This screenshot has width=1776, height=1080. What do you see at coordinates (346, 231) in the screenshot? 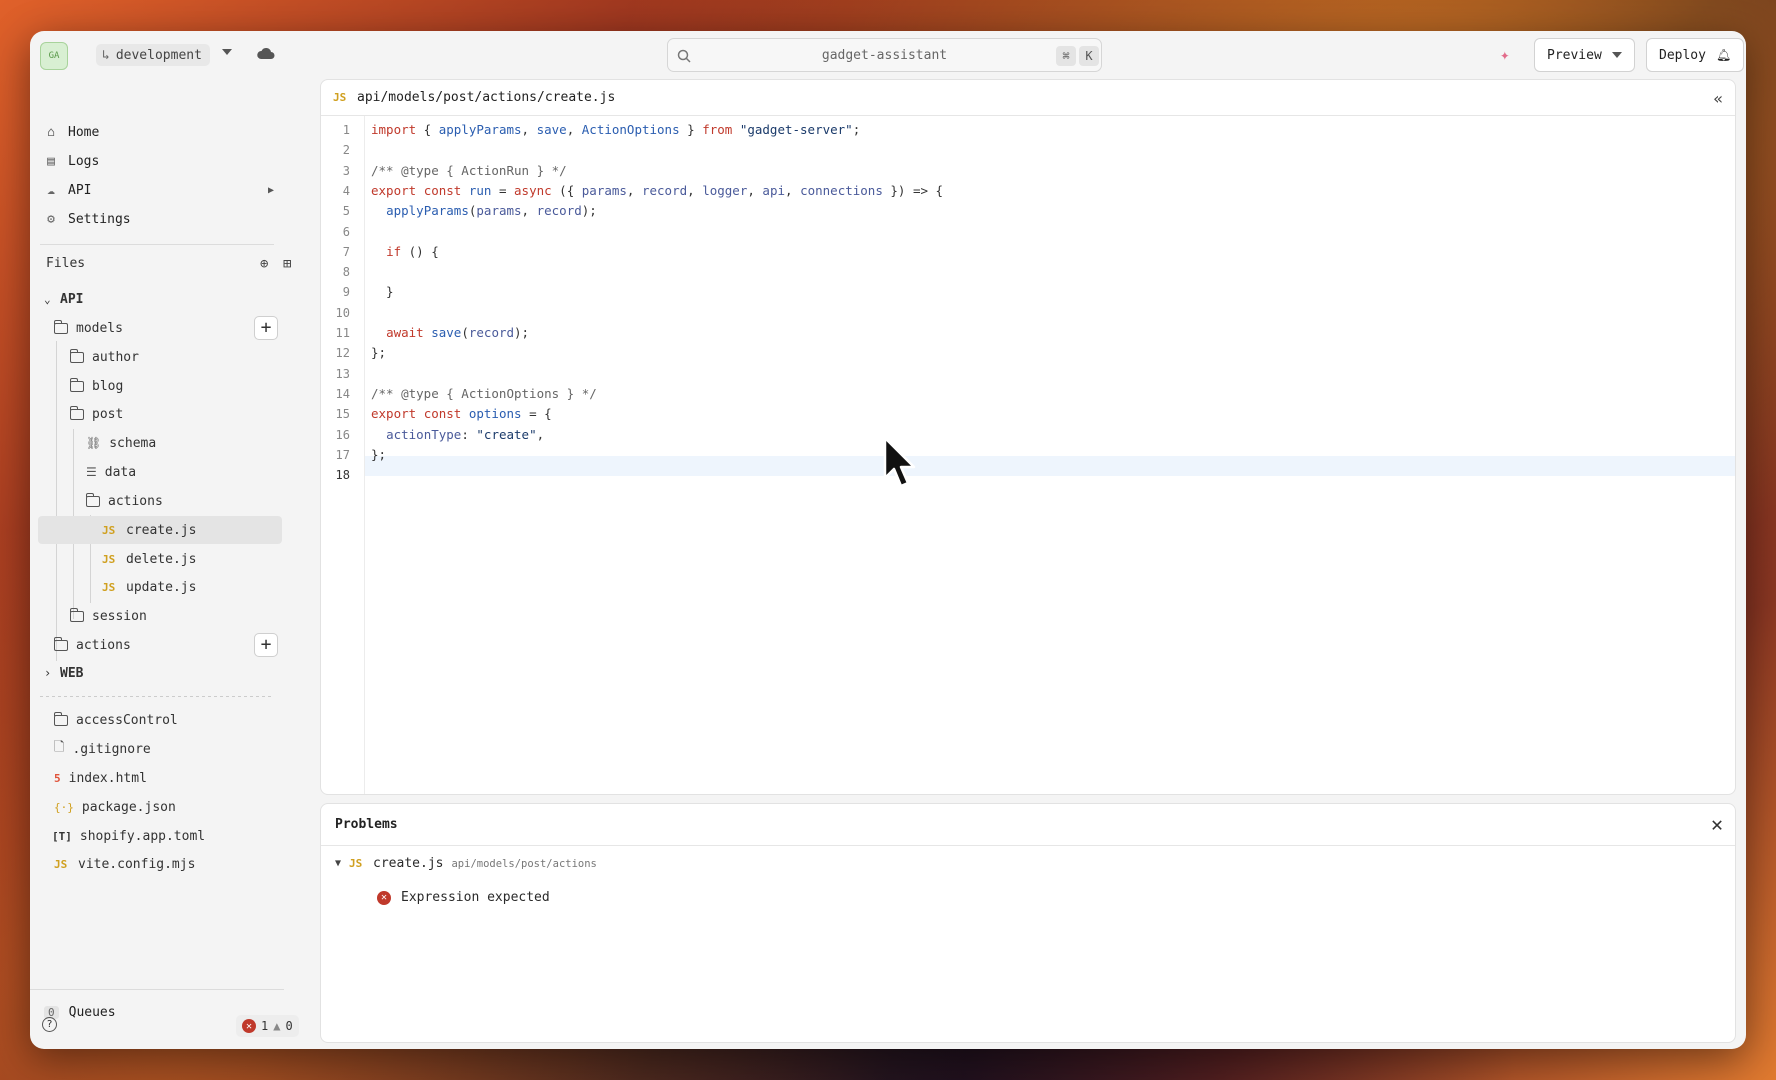
I see `line-number: 6` at bounding box center [346, 231].